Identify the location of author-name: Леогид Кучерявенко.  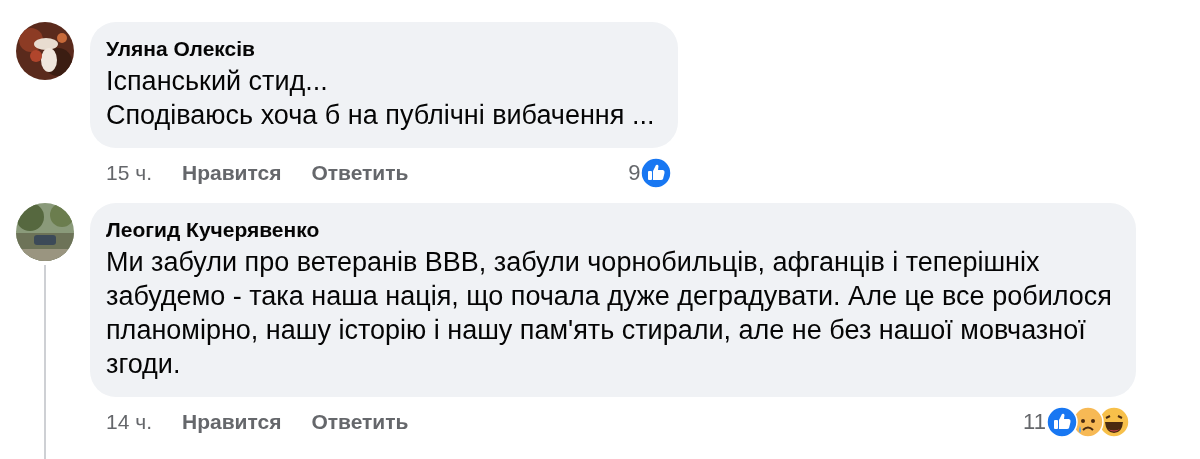
(609, 230).